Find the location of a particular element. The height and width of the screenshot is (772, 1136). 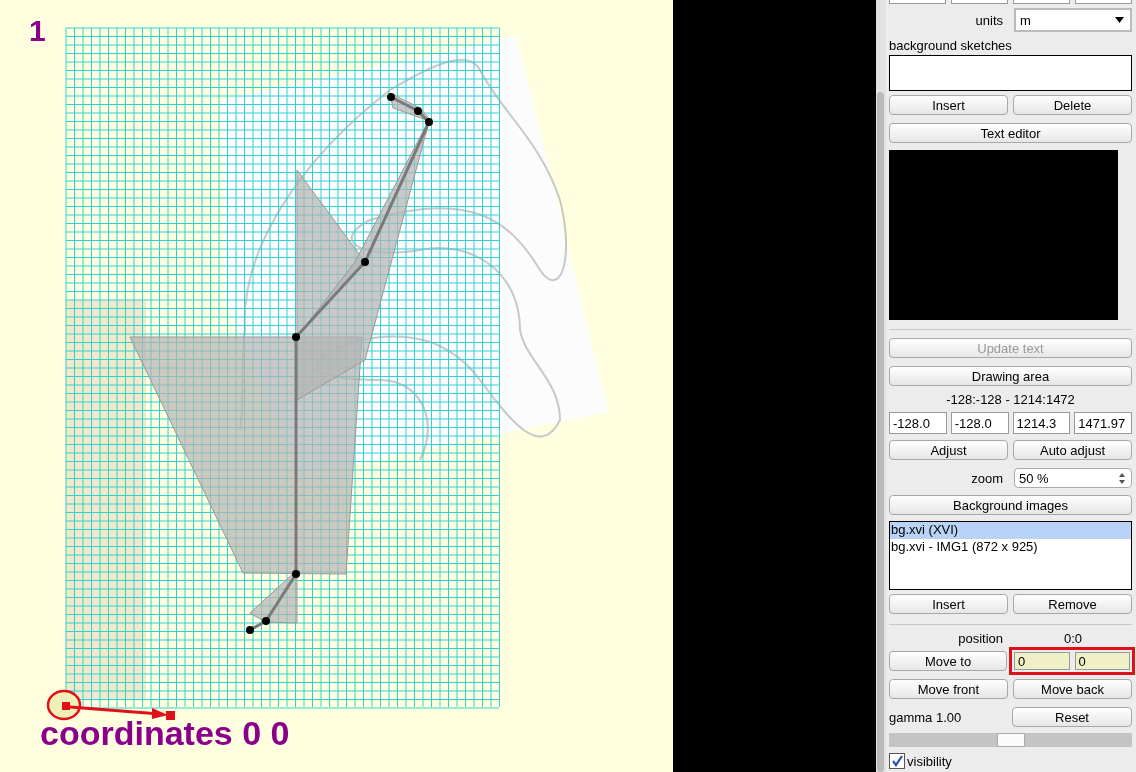

coordinate-field: 1471.97 is located at coordinates (1103, 423).